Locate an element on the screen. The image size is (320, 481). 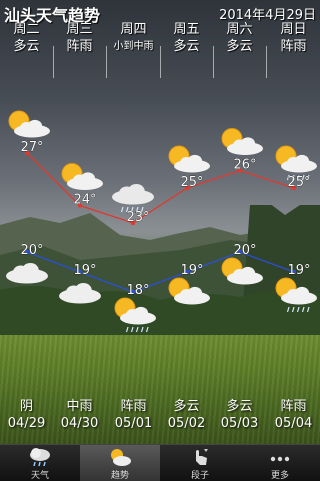
date-column-5: 多云 05/03 is located at coordinates (239, 415).